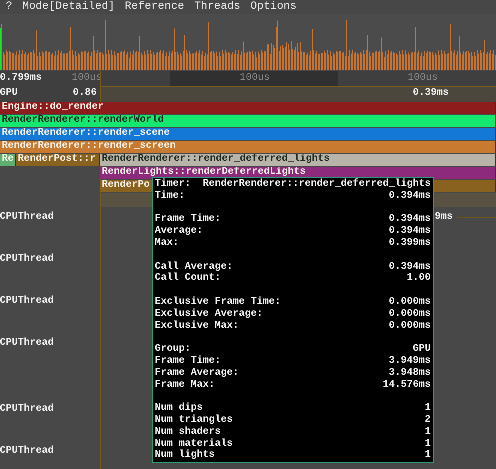  What do you see at coordinates (185, 456) in the screenshot?
I see `stat-label: Num lights` at bounding box center [185, 456].